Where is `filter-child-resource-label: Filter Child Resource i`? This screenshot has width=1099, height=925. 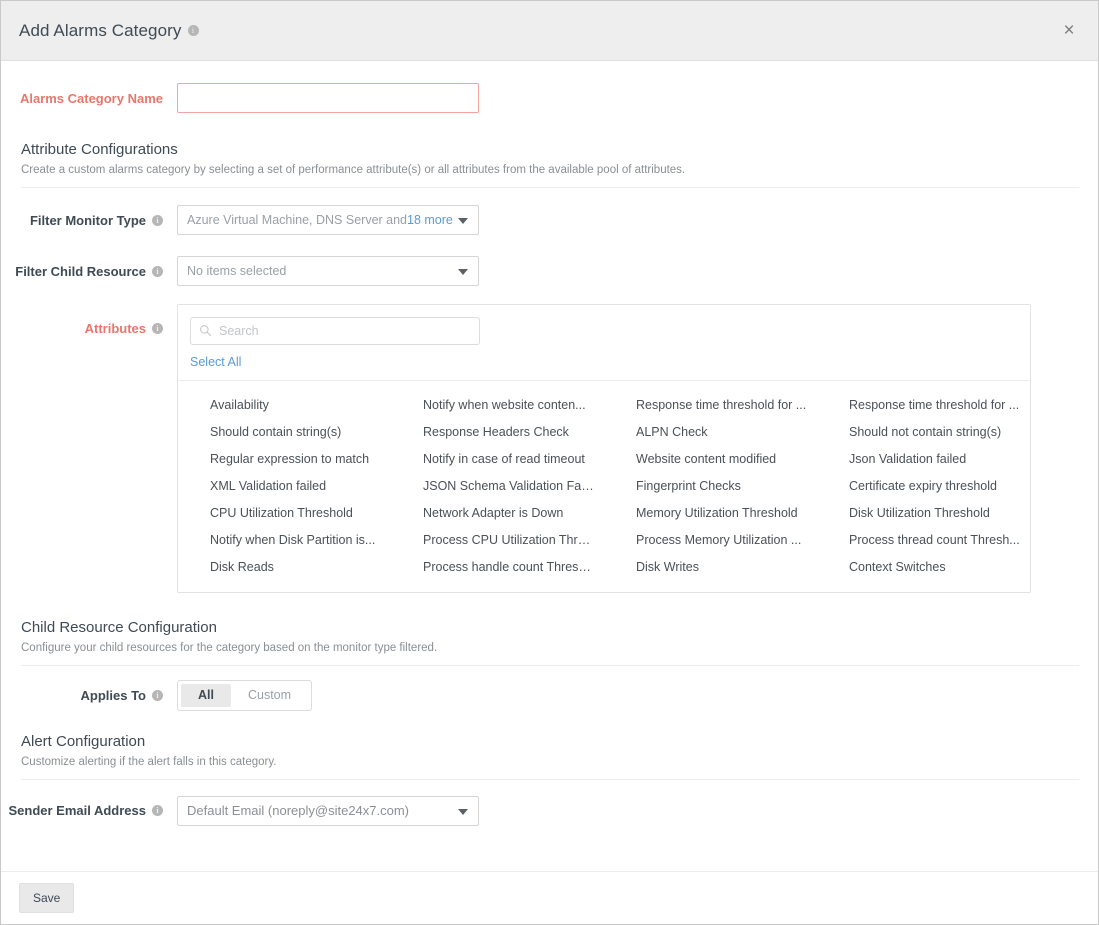
filter-child-resource-label: Filter Child Resource i is located at coordinates (89, 271).